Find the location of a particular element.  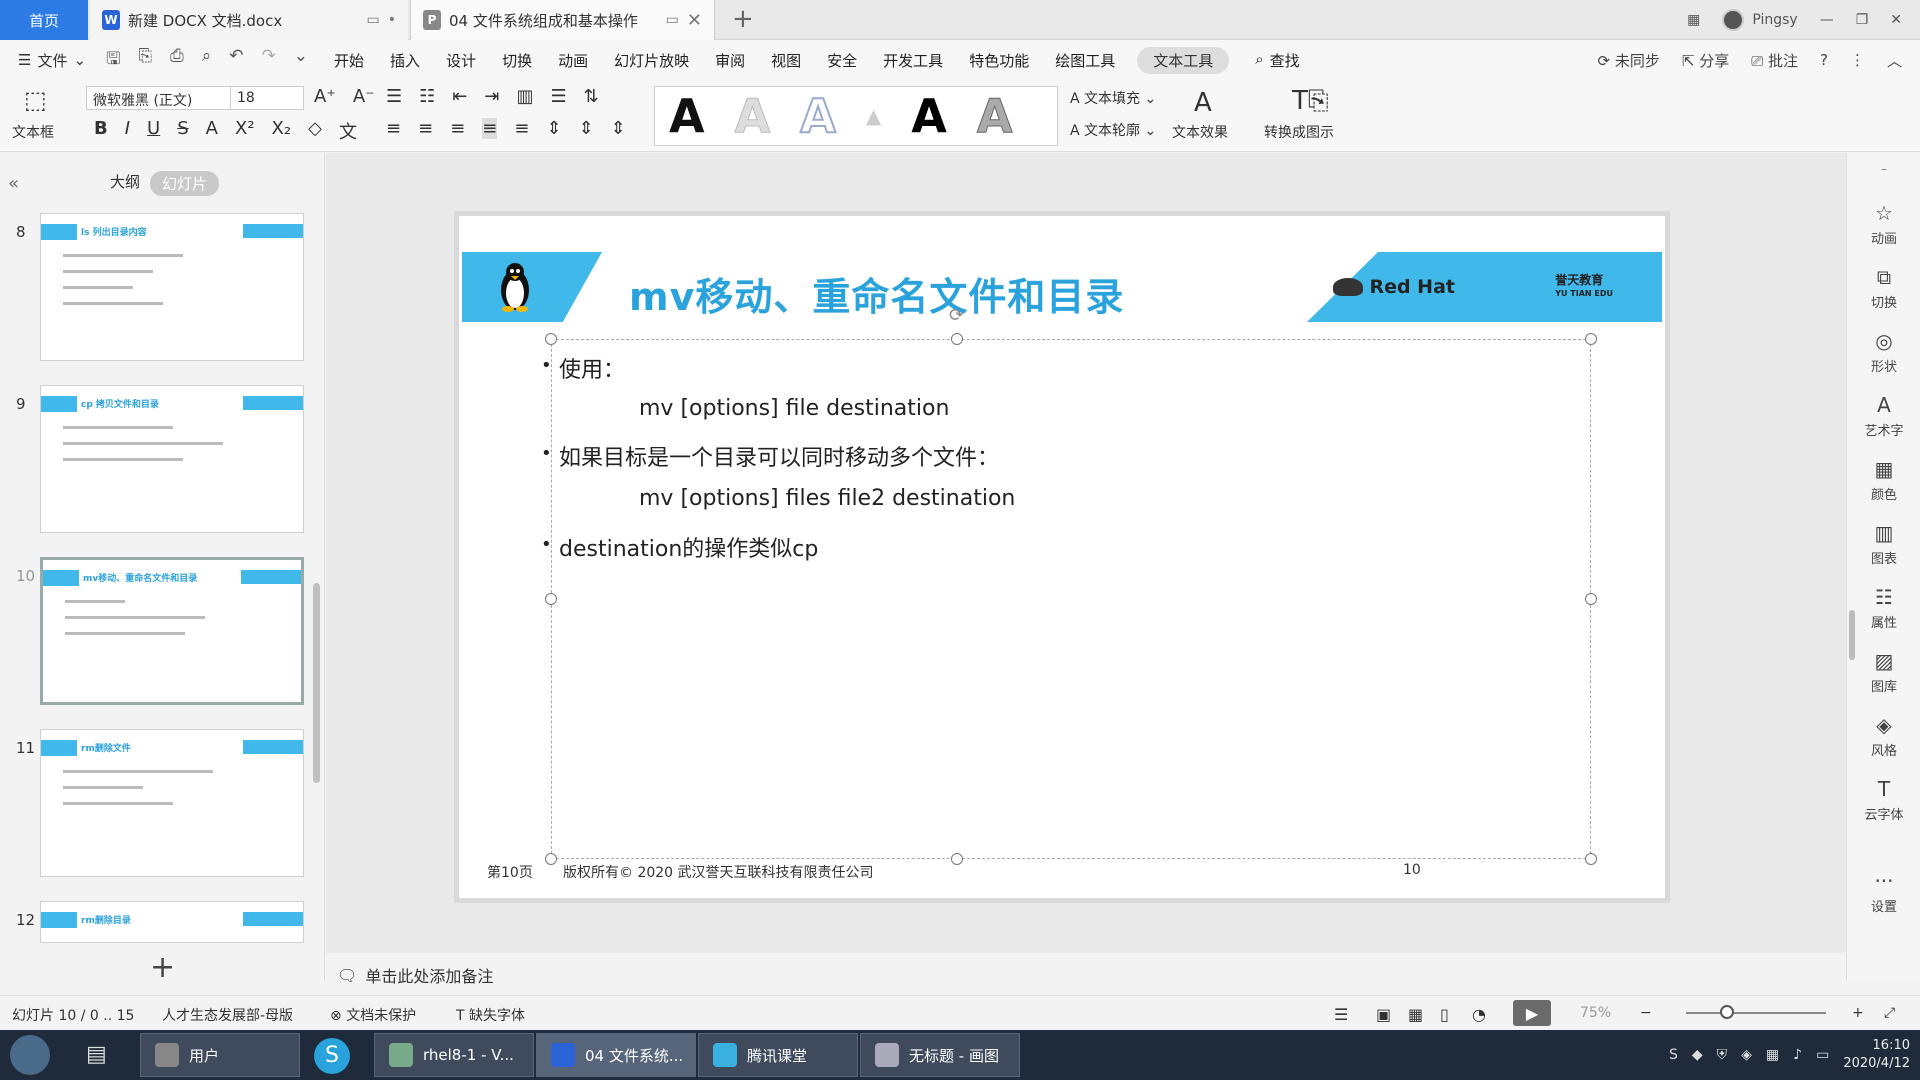

menu-item-security: 安全 is located at coordinates (842, 60).